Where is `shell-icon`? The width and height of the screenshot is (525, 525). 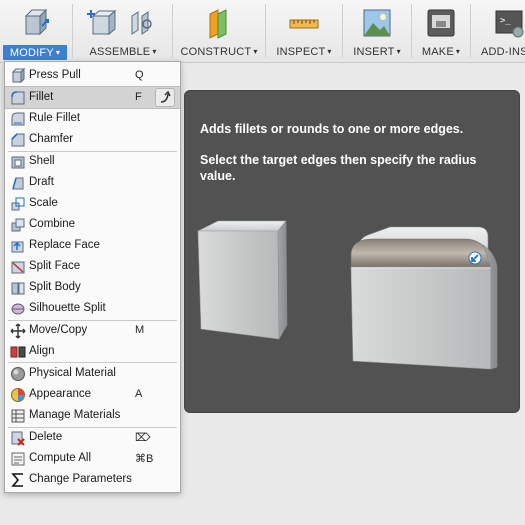 shell-icon is located at coordinates (18, 162).